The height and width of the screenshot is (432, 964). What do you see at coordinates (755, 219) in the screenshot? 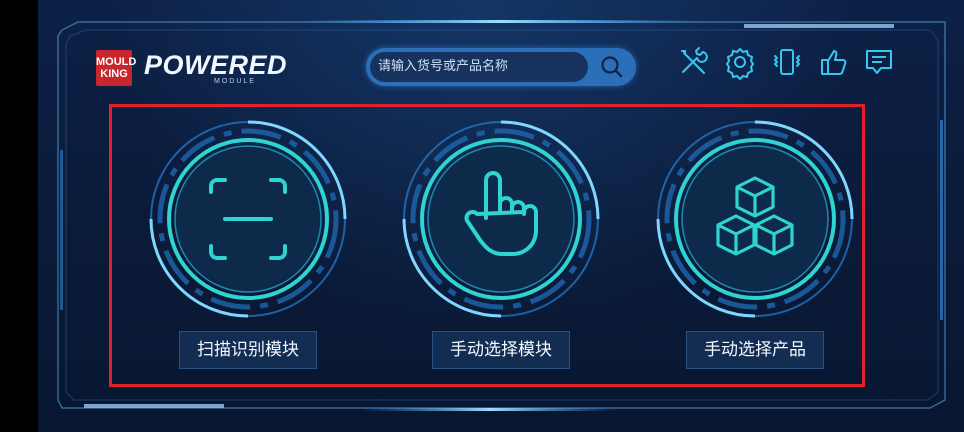
I see `manual-product-button` at bounding box center [755, 219].